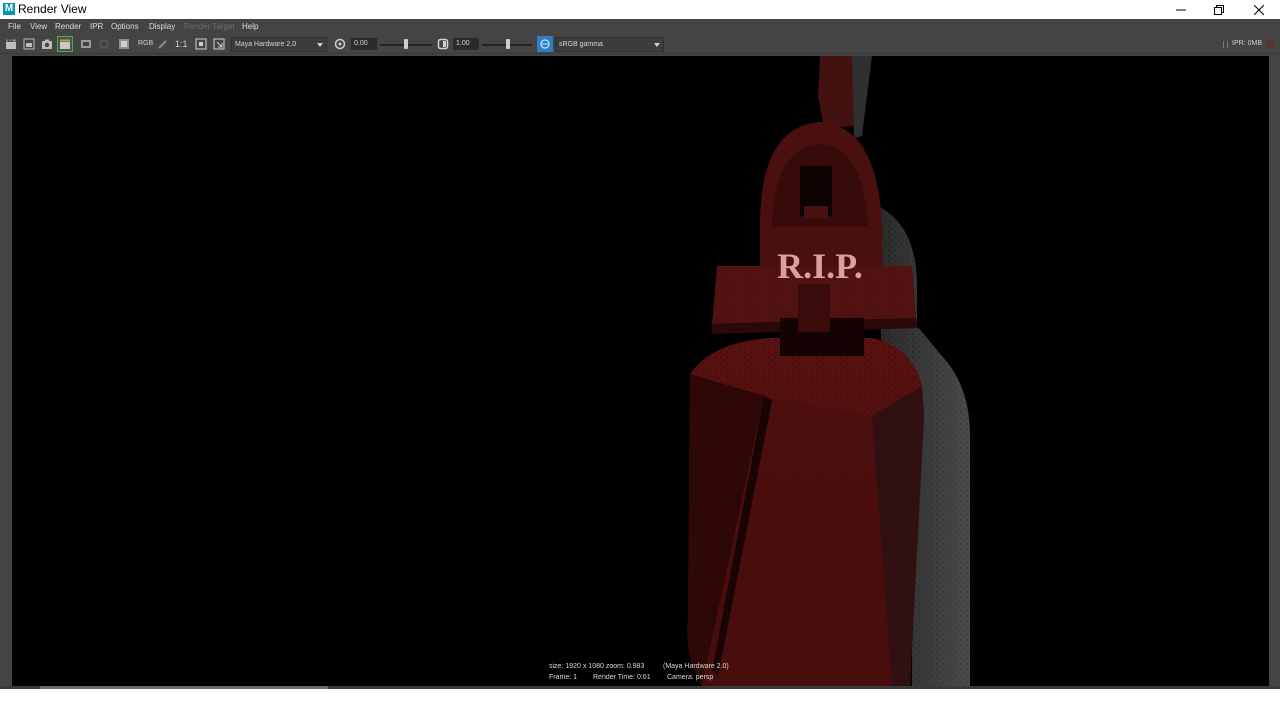 The height and width of the screenshot is (720, 1280). What do you see at coordinates (96, 26) in the screenshot?
I see `menu-ipr: IPR` at bounding box center [96, 26].